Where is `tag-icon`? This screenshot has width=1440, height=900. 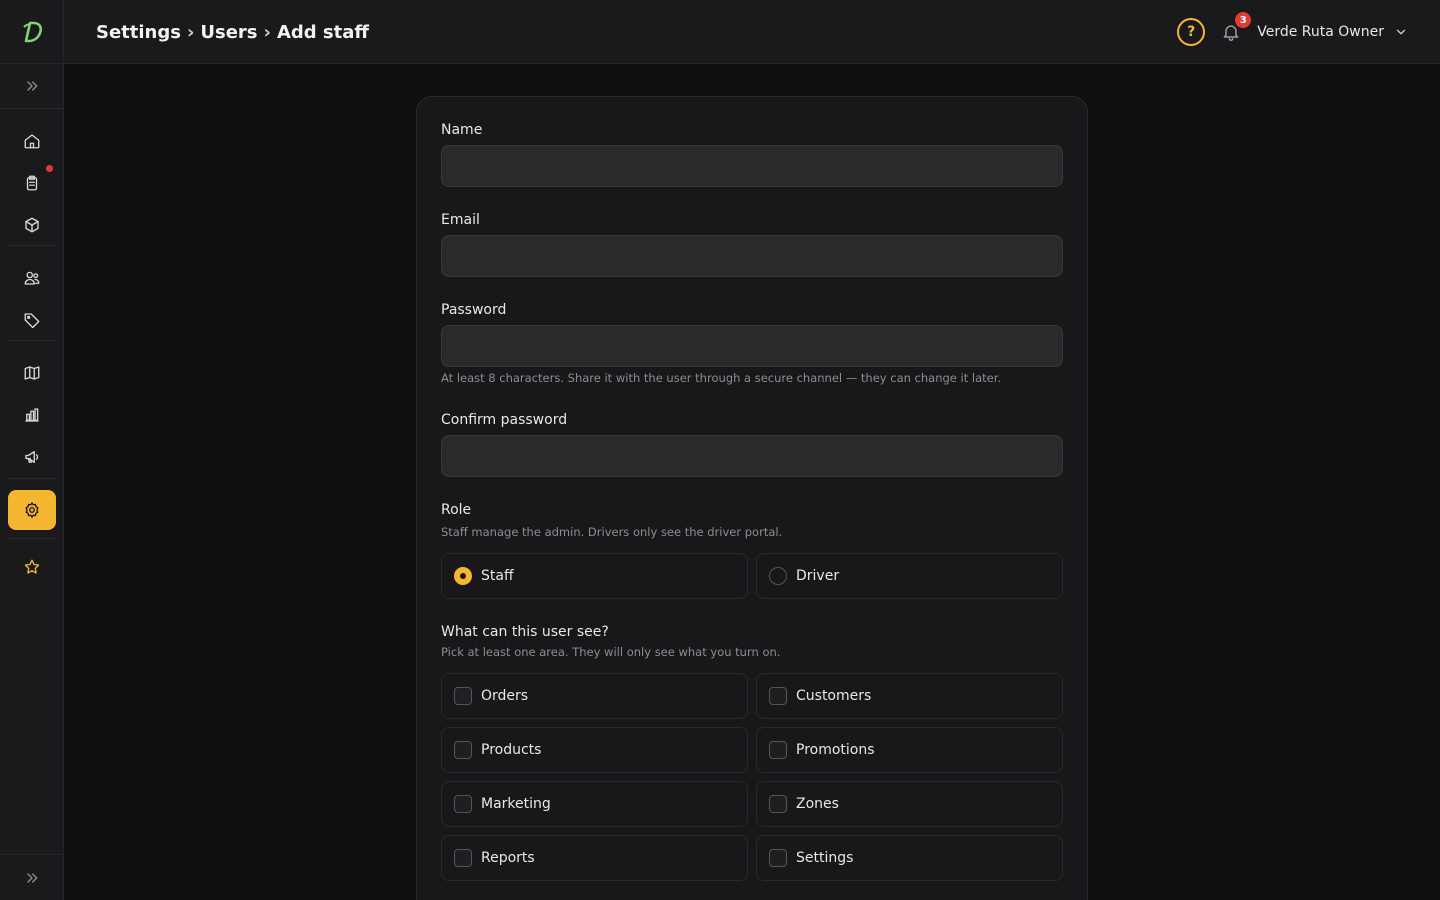 tag-icon is located at coordinates (32, 321).